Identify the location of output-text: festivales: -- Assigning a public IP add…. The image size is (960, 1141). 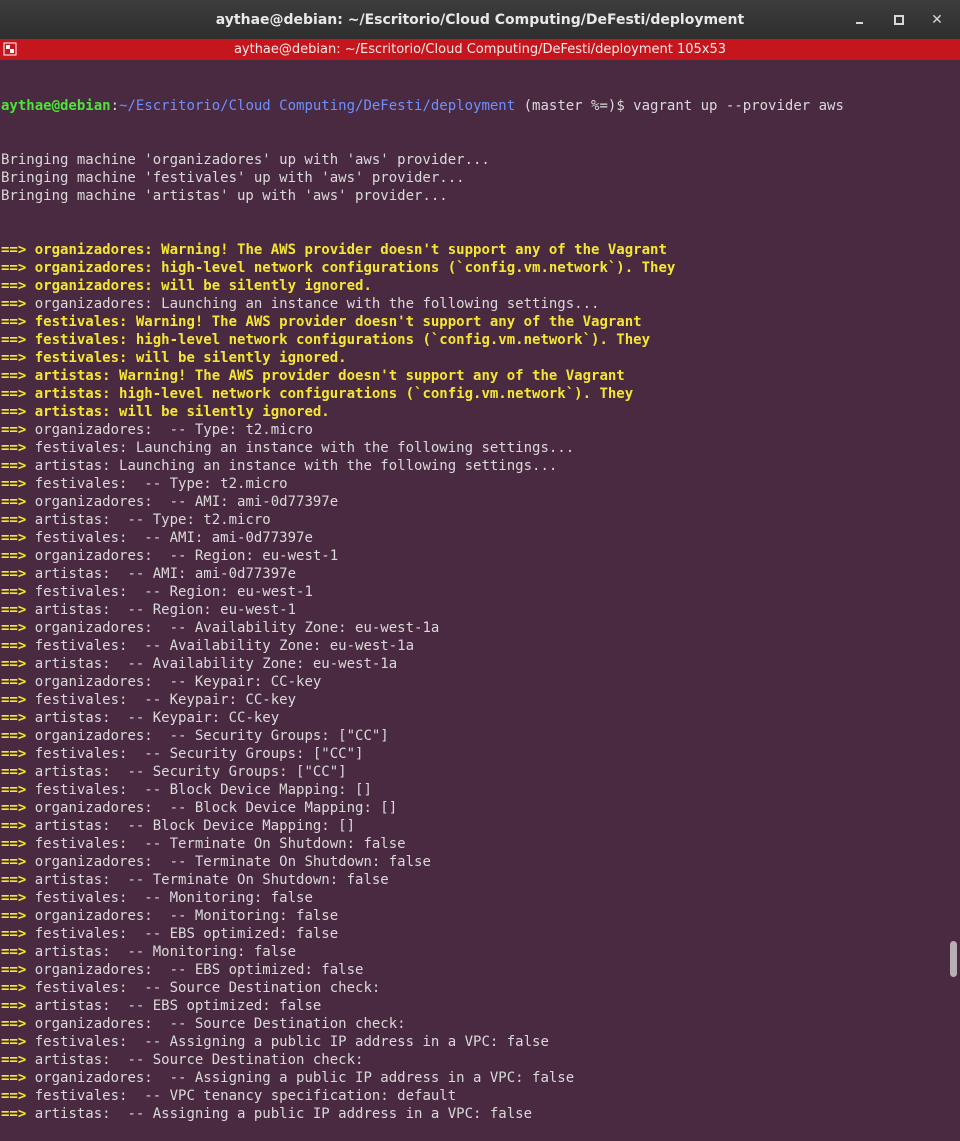
(287, 1042).